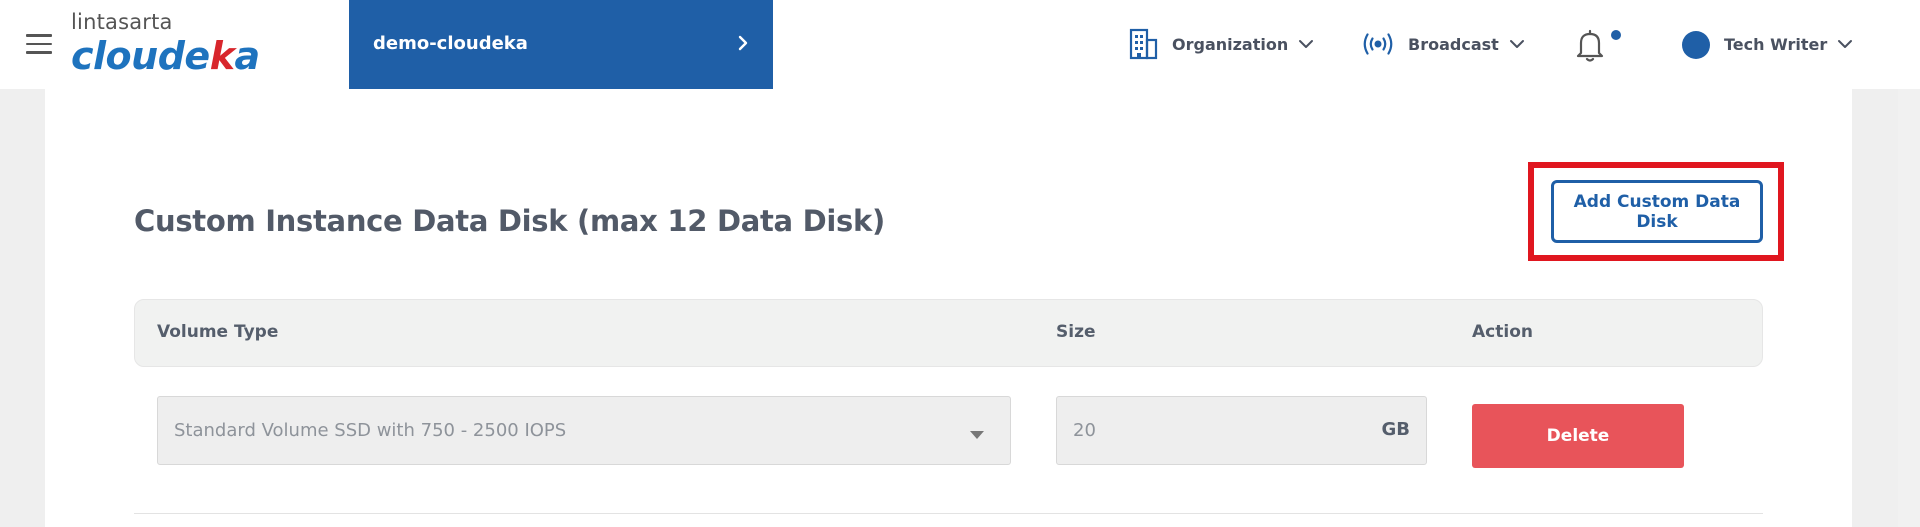 The height and width of the screenshot is (527, 1920). I want to click on user-name: Tech Writer, so click(1776, 44).